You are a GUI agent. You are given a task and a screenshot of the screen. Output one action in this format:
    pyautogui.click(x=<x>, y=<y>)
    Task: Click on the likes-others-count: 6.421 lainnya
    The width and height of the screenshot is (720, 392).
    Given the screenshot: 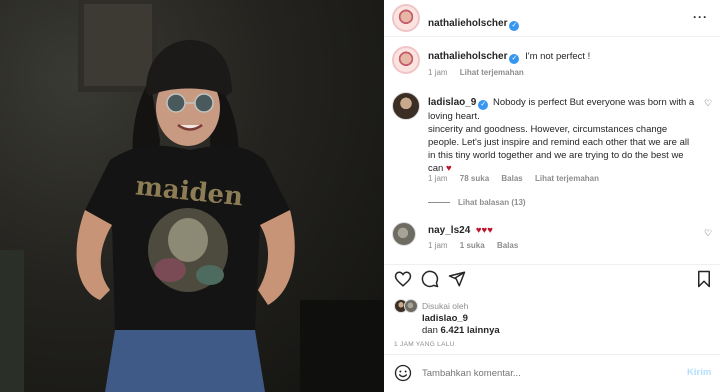 What is the action you would take?
    pyautogui.click(x=470, y=330)
    